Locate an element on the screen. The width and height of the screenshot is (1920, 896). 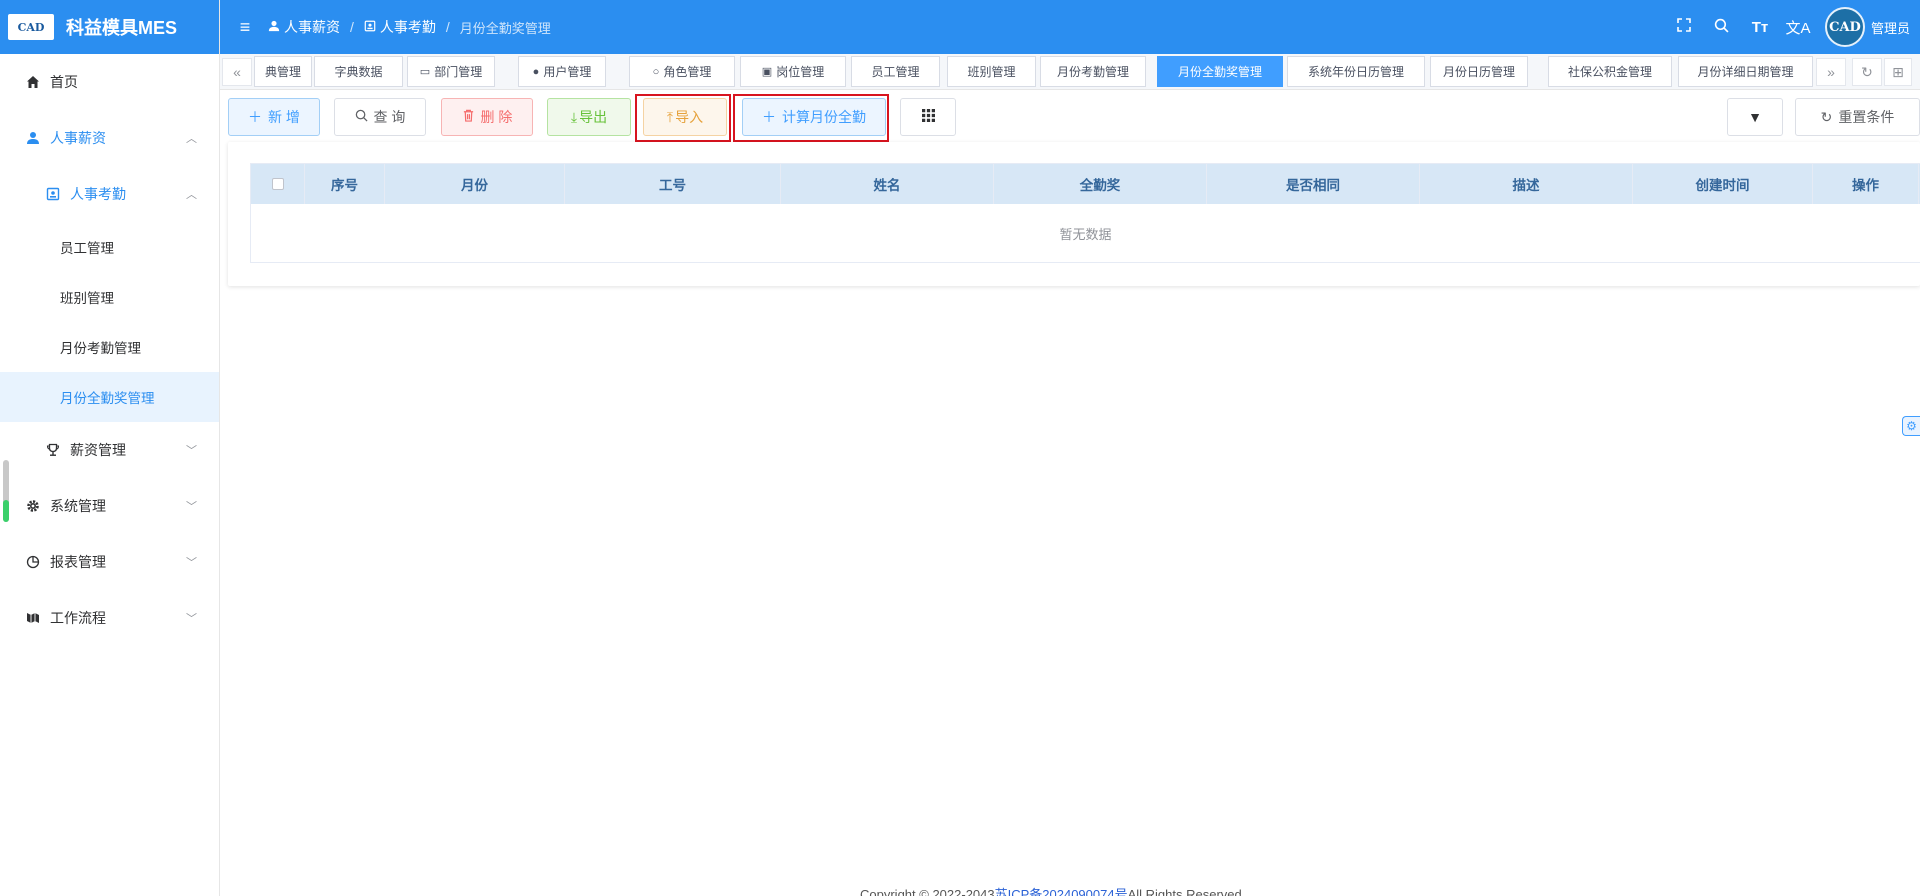
sidebar-item-label: 月份全勤奖管理 is located at coordinates (107, 398).